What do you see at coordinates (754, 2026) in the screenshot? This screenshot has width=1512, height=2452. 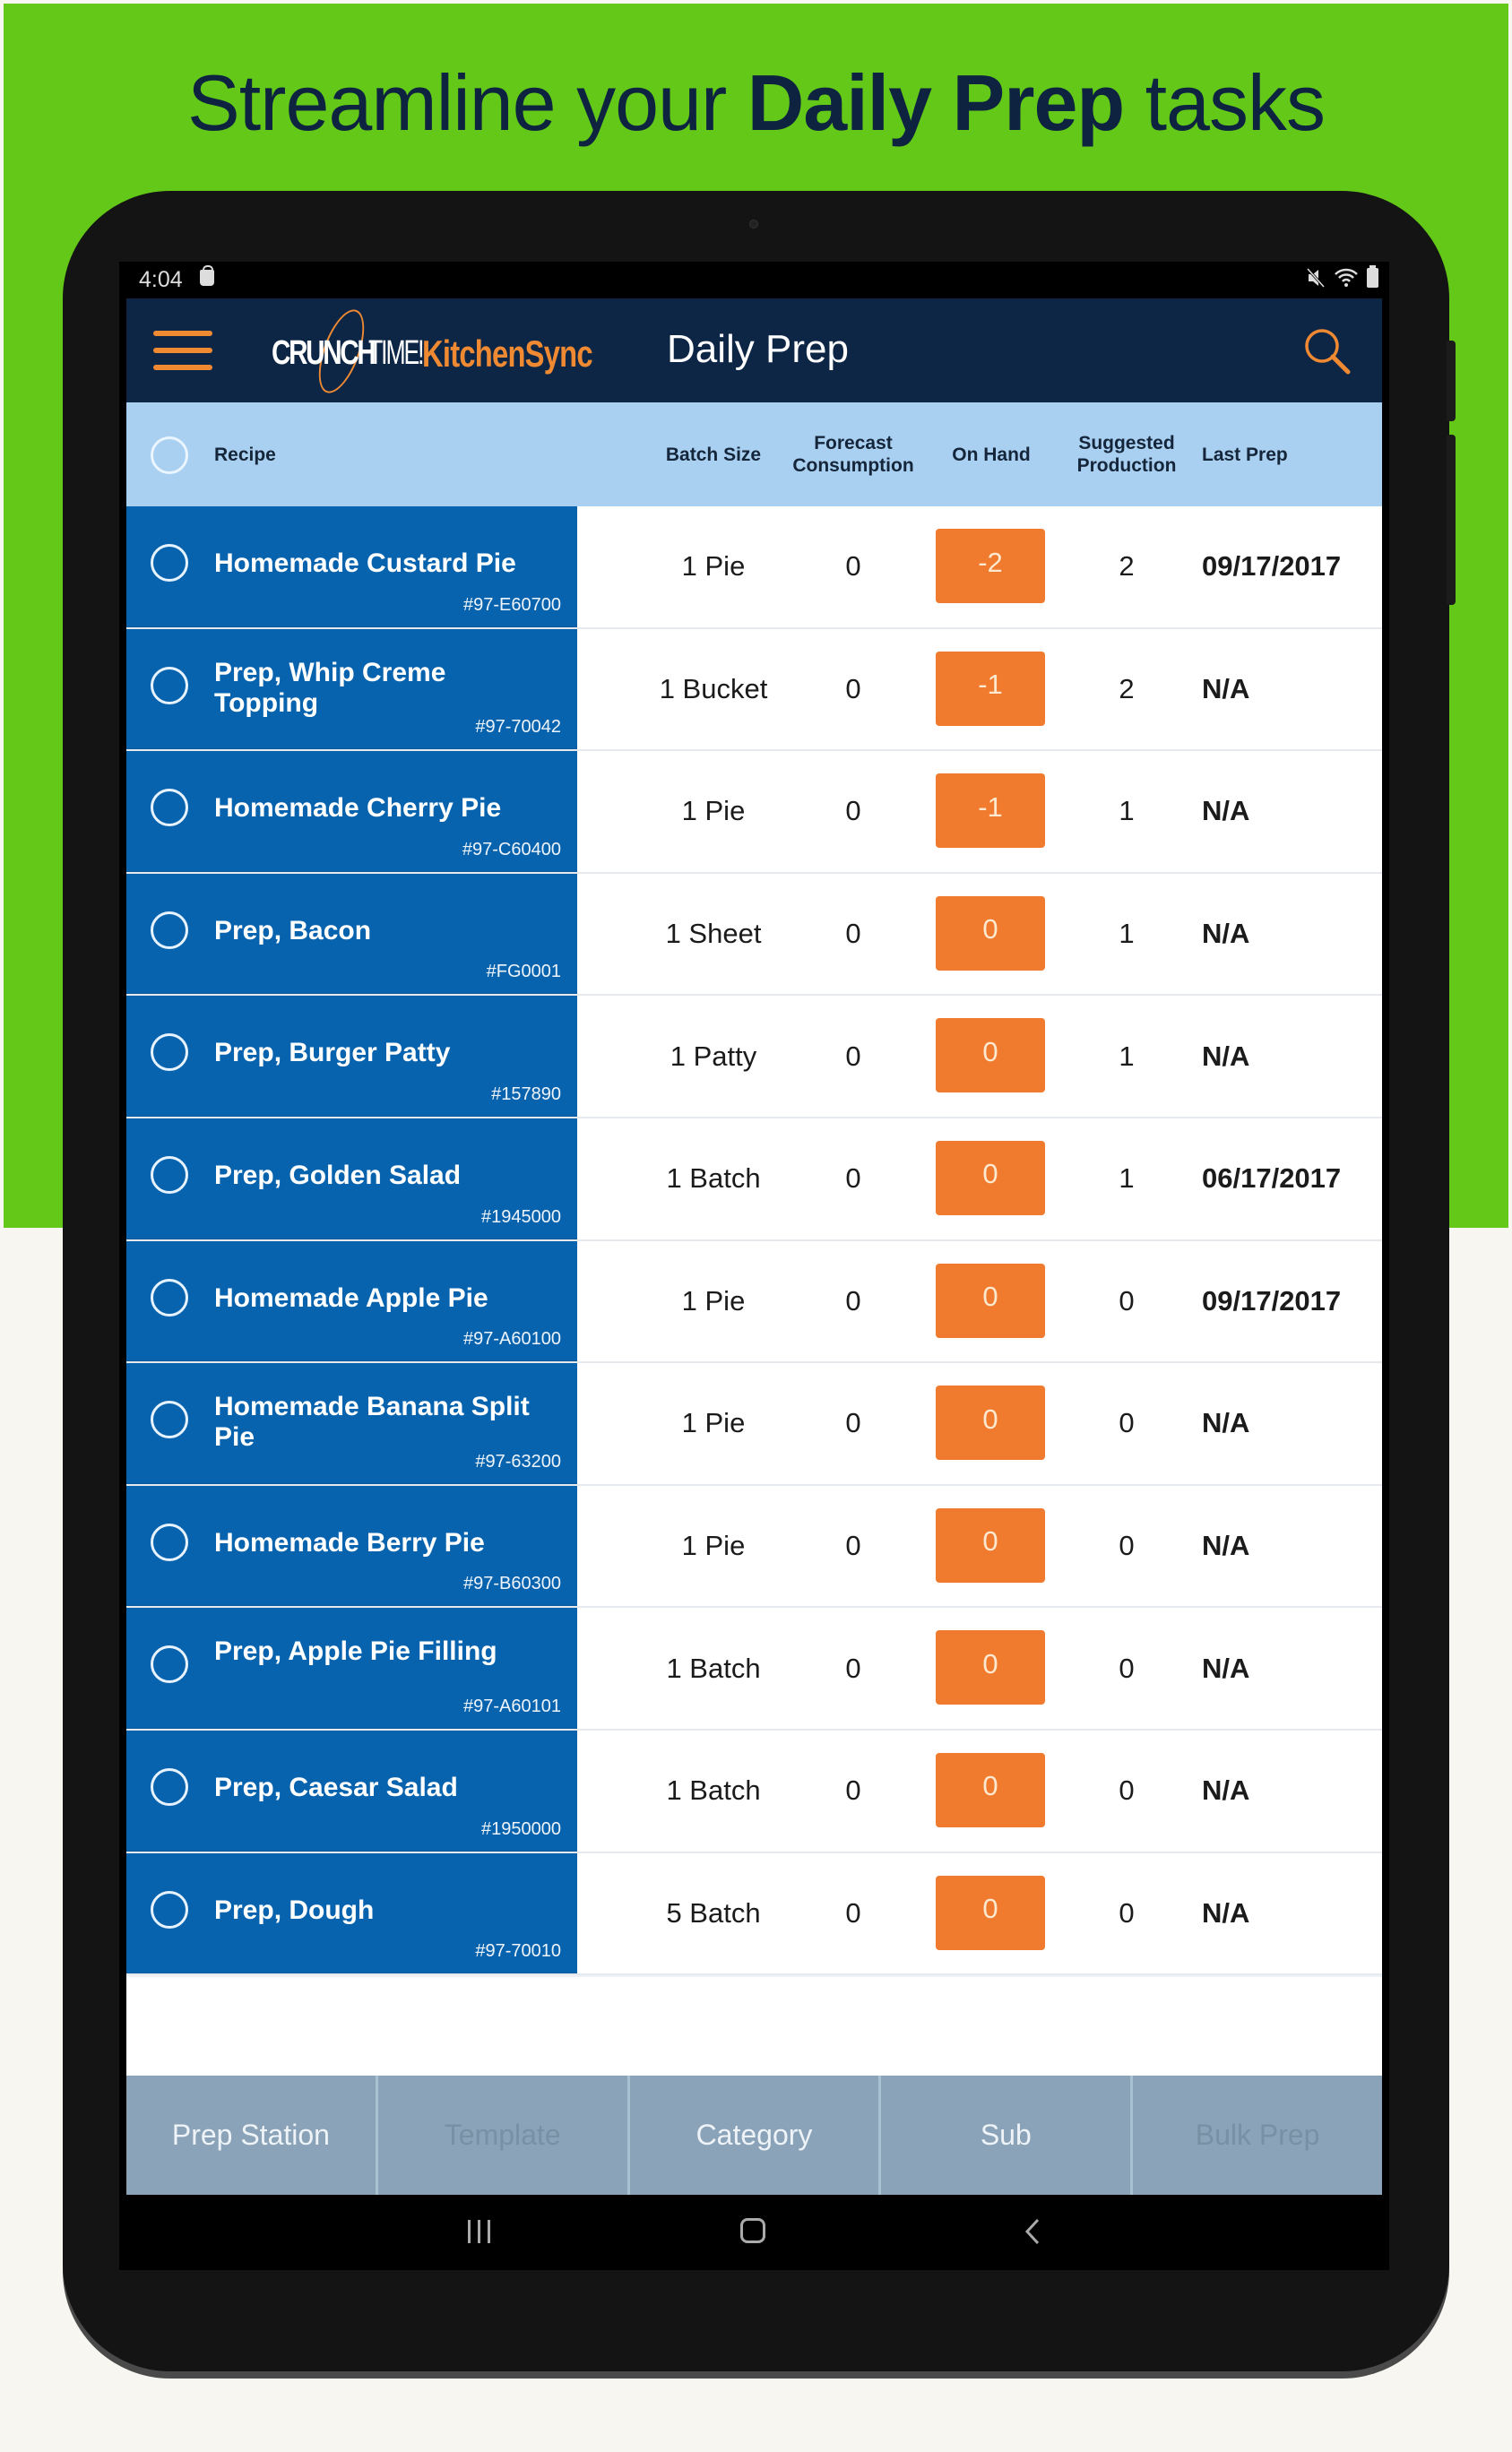 I see `list-empty-space` at bounding box center [754, 2026].